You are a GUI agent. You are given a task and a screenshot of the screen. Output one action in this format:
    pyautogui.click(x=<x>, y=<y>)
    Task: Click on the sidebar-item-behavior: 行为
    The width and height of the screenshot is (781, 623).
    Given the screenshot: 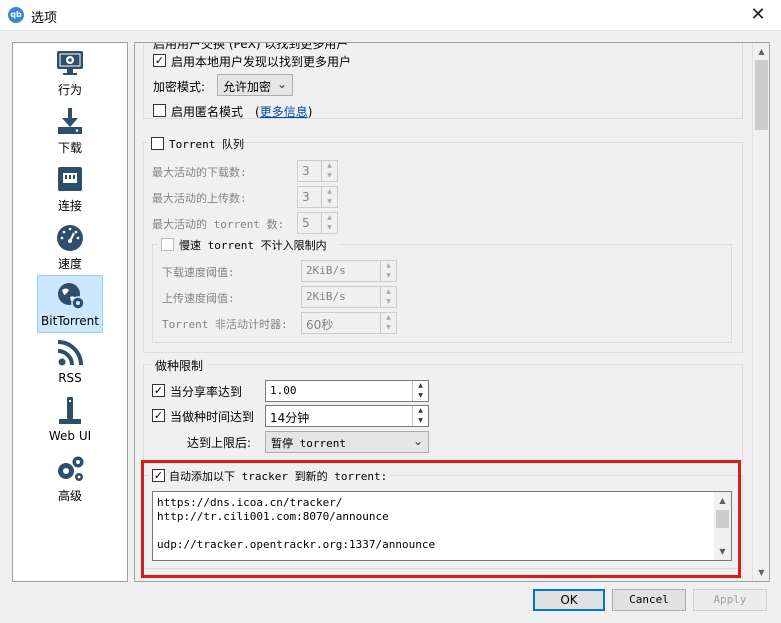 What is the action you would take?
    pyautogui.click(x=70, y=72)
    